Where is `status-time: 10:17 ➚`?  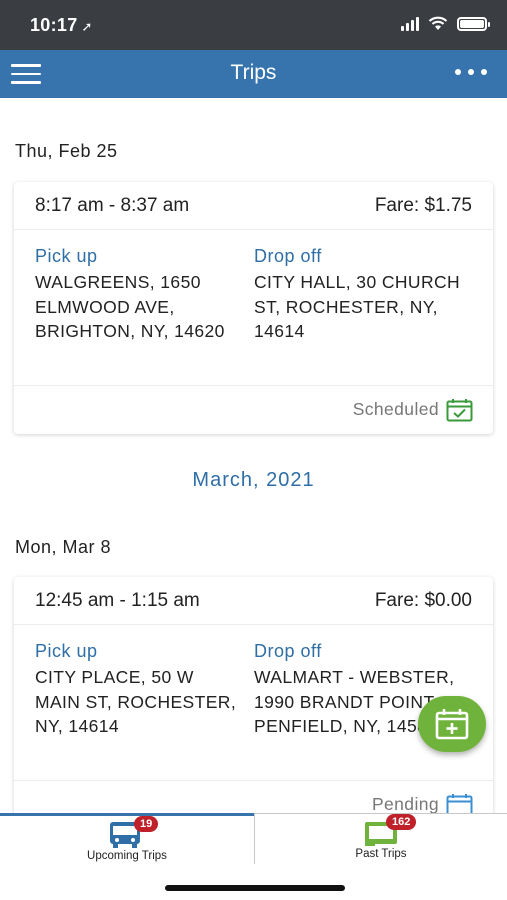
status-time: 10:17 ➚ is located at coordinates (61, 25).